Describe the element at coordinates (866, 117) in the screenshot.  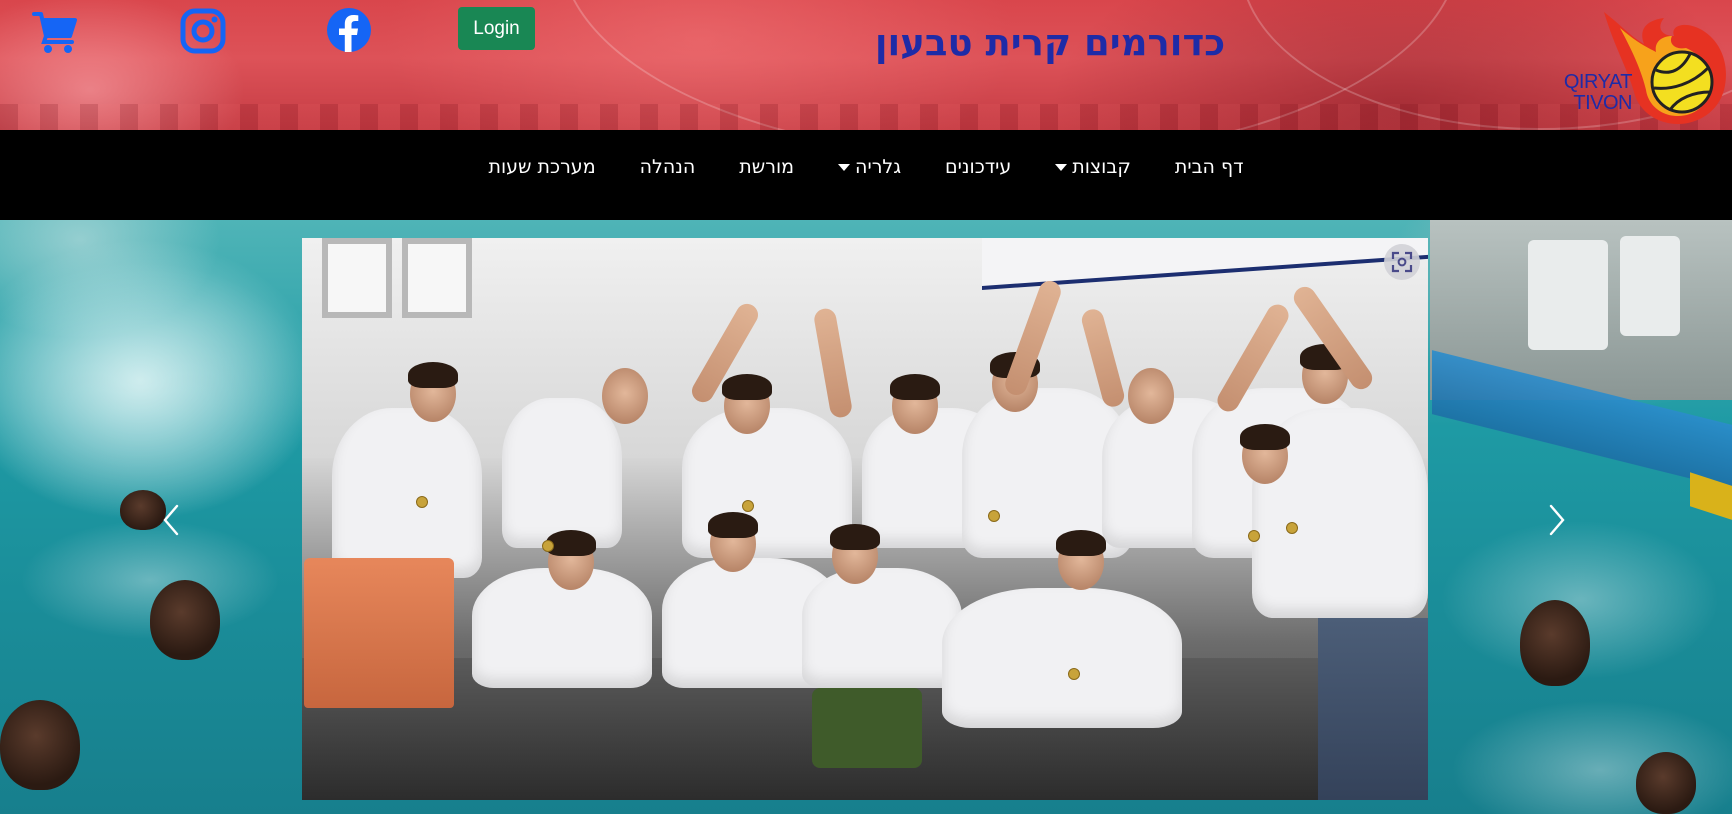
I see `stadium-seats-decoration` at that location.